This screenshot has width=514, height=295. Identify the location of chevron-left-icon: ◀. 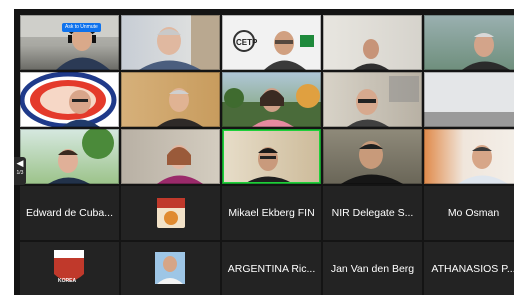
(20, 163).